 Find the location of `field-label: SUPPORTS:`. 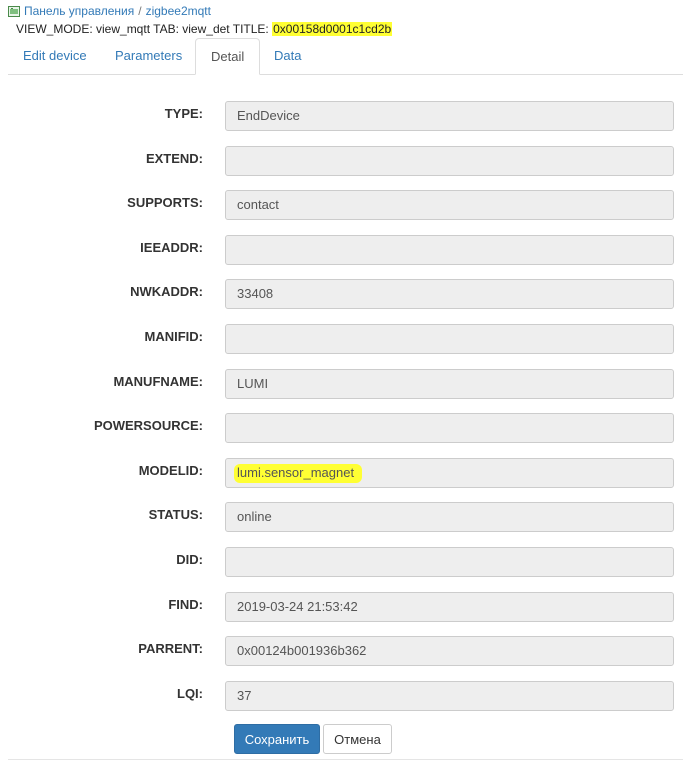

field-label: SUPPORTS: is located at coordinates (165, 202).